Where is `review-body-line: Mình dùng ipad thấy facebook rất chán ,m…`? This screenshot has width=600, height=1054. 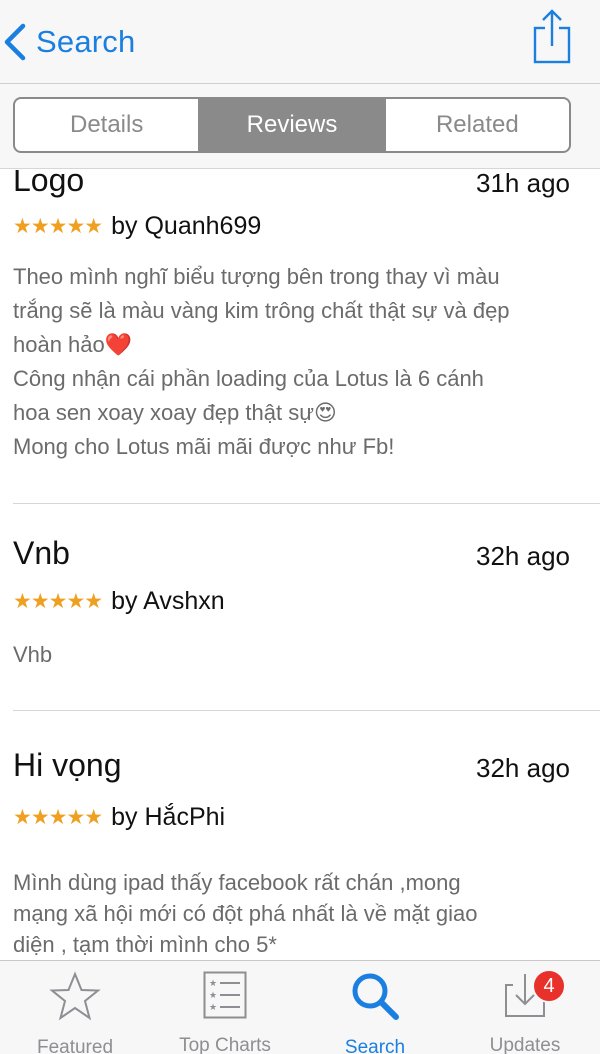 review-body-line: Mình dùng ipad thấy facebook rất chán ,m… is located at coordinates (237, 882).